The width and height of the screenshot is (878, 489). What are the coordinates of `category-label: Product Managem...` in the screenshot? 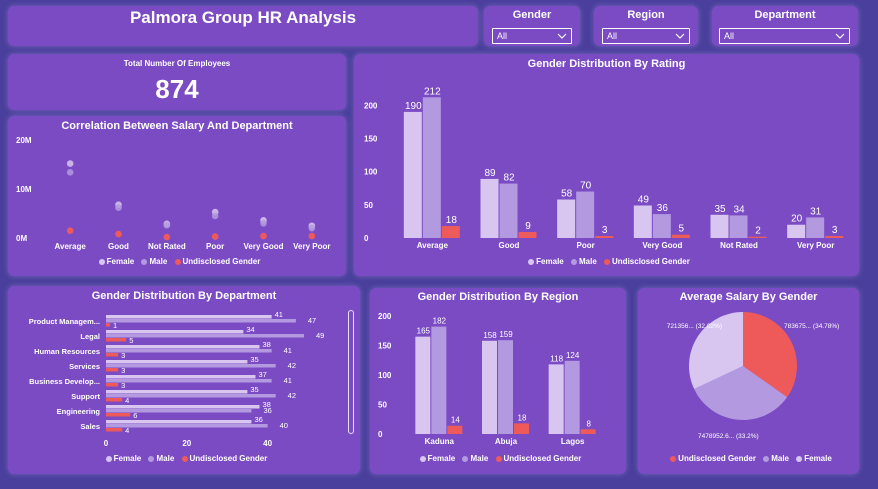 It's located at (64, 321).